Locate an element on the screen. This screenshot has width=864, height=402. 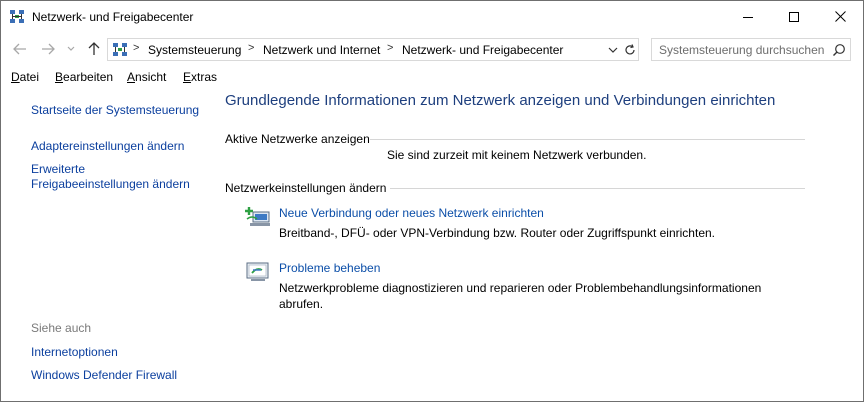
back-button is located at coordinates (20, 49).